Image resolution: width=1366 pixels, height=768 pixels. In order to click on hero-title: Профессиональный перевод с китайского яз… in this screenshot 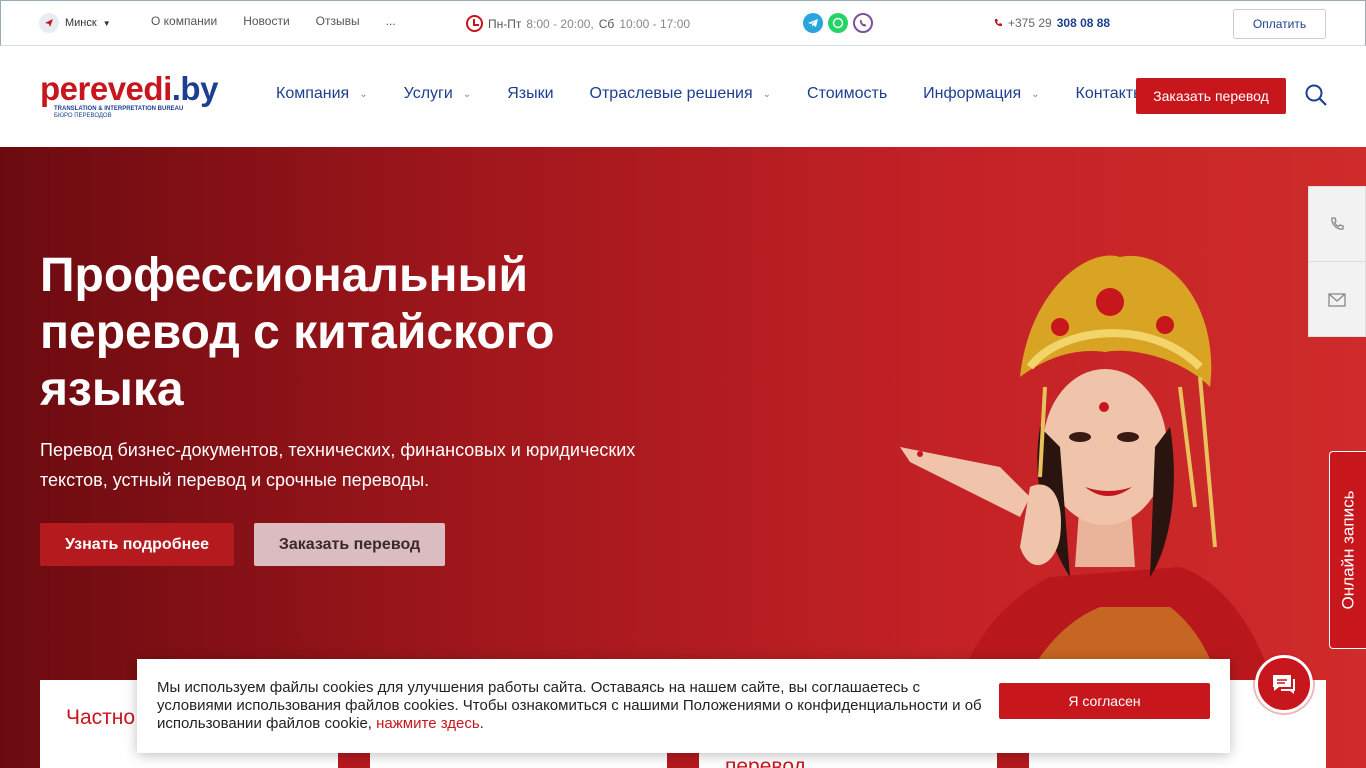, I will do `click(297, 332)`.